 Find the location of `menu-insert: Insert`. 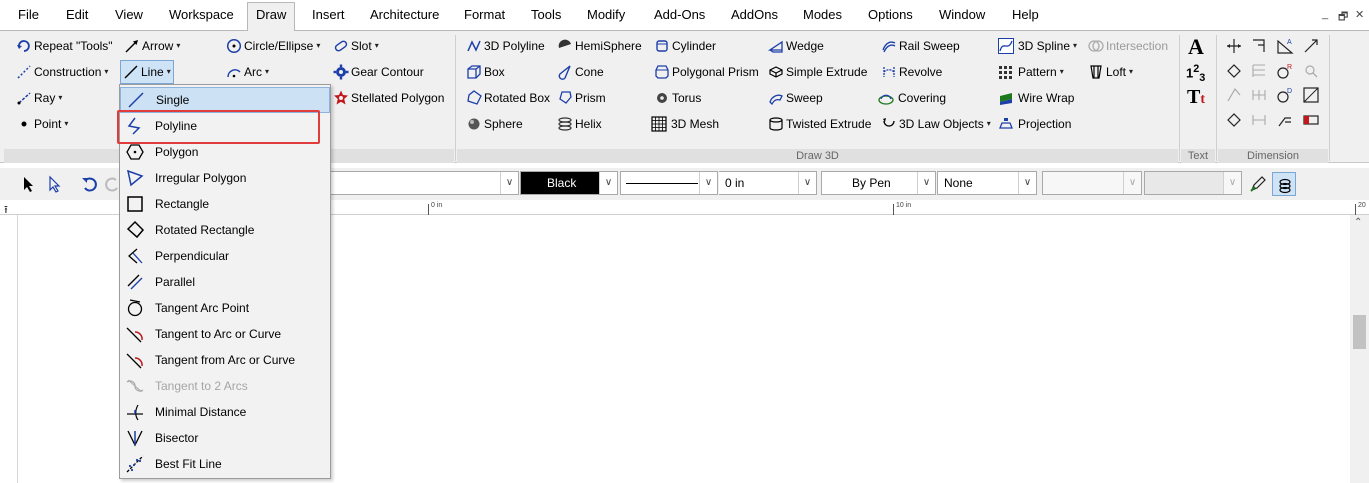

menu-insert: Insert is located at coordinates (328, 16).